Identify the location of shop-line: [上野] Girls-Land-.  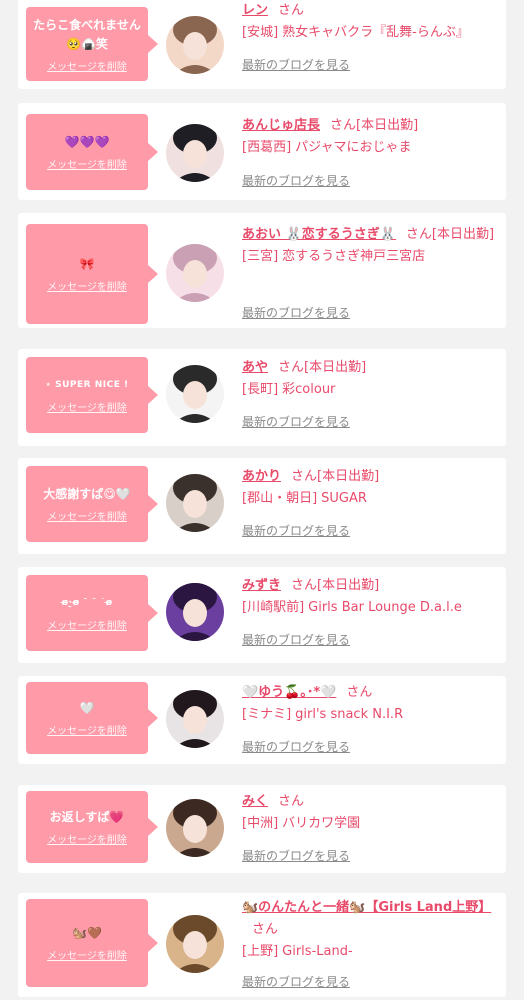
(370, 952).